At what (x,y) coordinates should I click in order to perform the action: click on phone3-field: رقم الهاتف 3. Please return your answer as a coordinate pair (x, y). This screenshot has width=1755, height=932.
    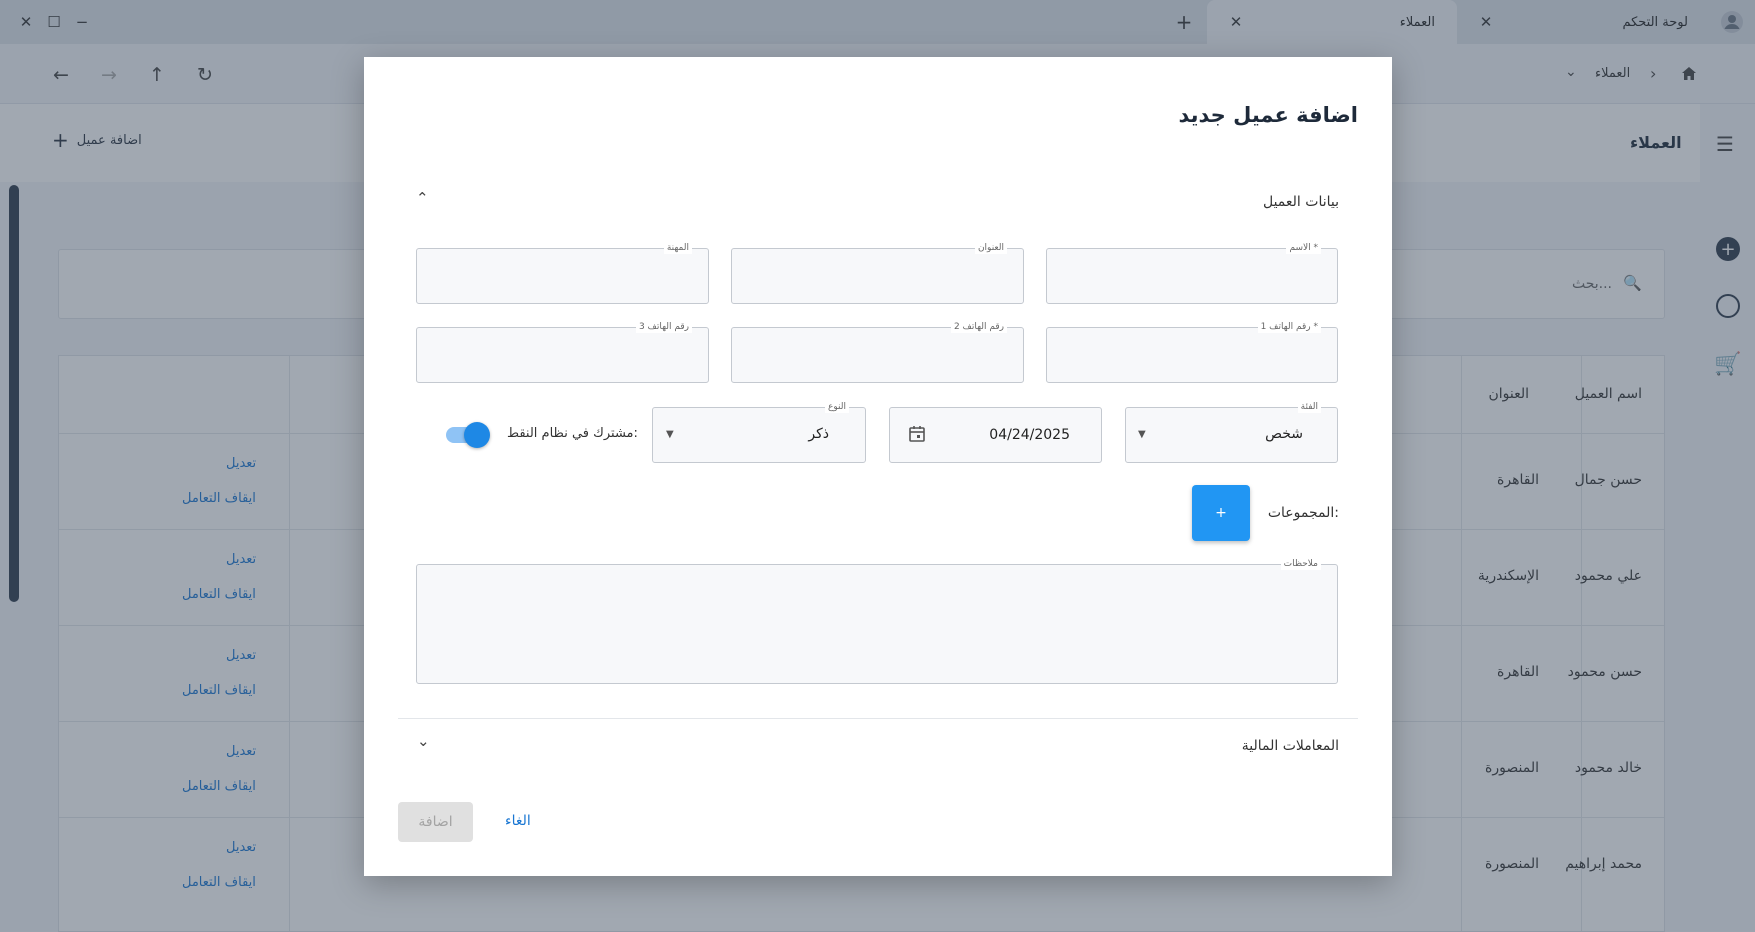
    Looking at the image, I should click on (562, 352).